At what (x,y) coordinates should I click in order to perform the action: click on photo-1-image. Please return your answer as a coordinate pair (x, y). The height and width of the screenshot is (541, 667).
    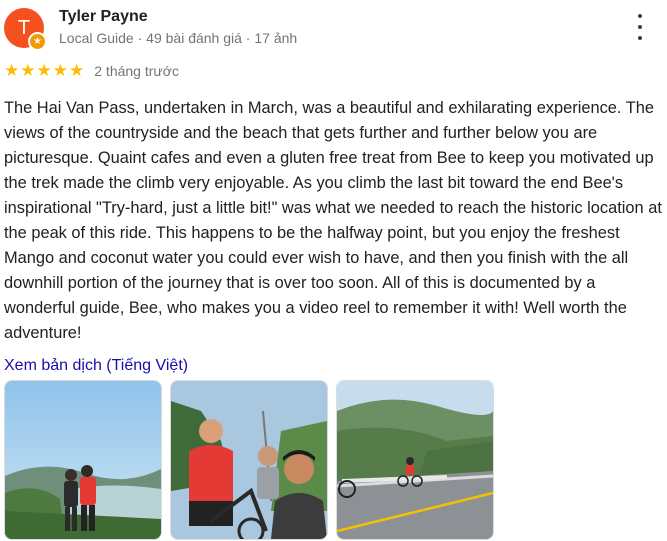
    Looking at the image, I should click on (83, 460).